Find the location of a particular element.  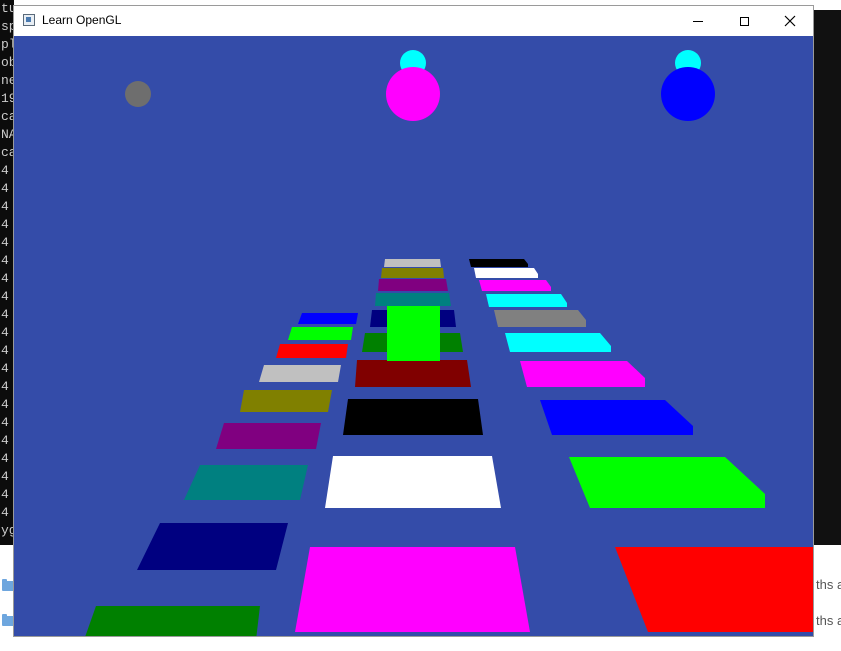

minimize-icon is located at coordinates (698, 21).